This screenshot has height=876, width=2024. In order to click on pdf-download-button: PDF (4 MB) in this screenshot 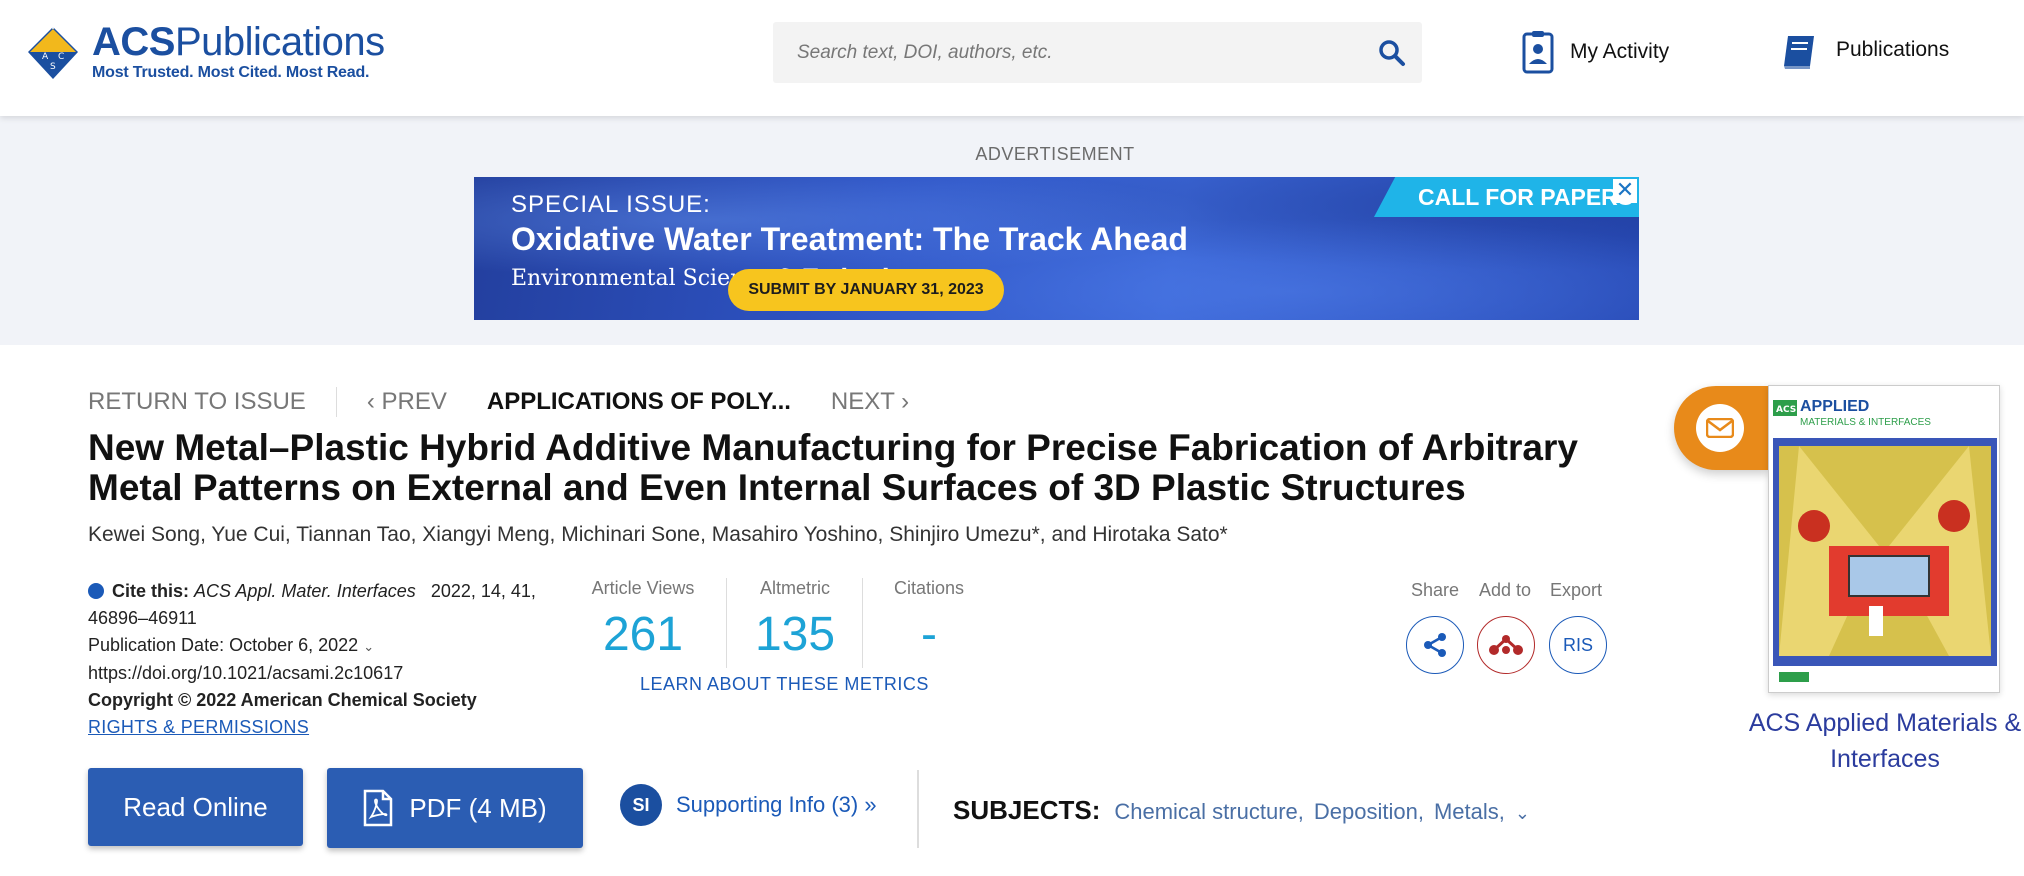, I will do `click(455, 808)`.